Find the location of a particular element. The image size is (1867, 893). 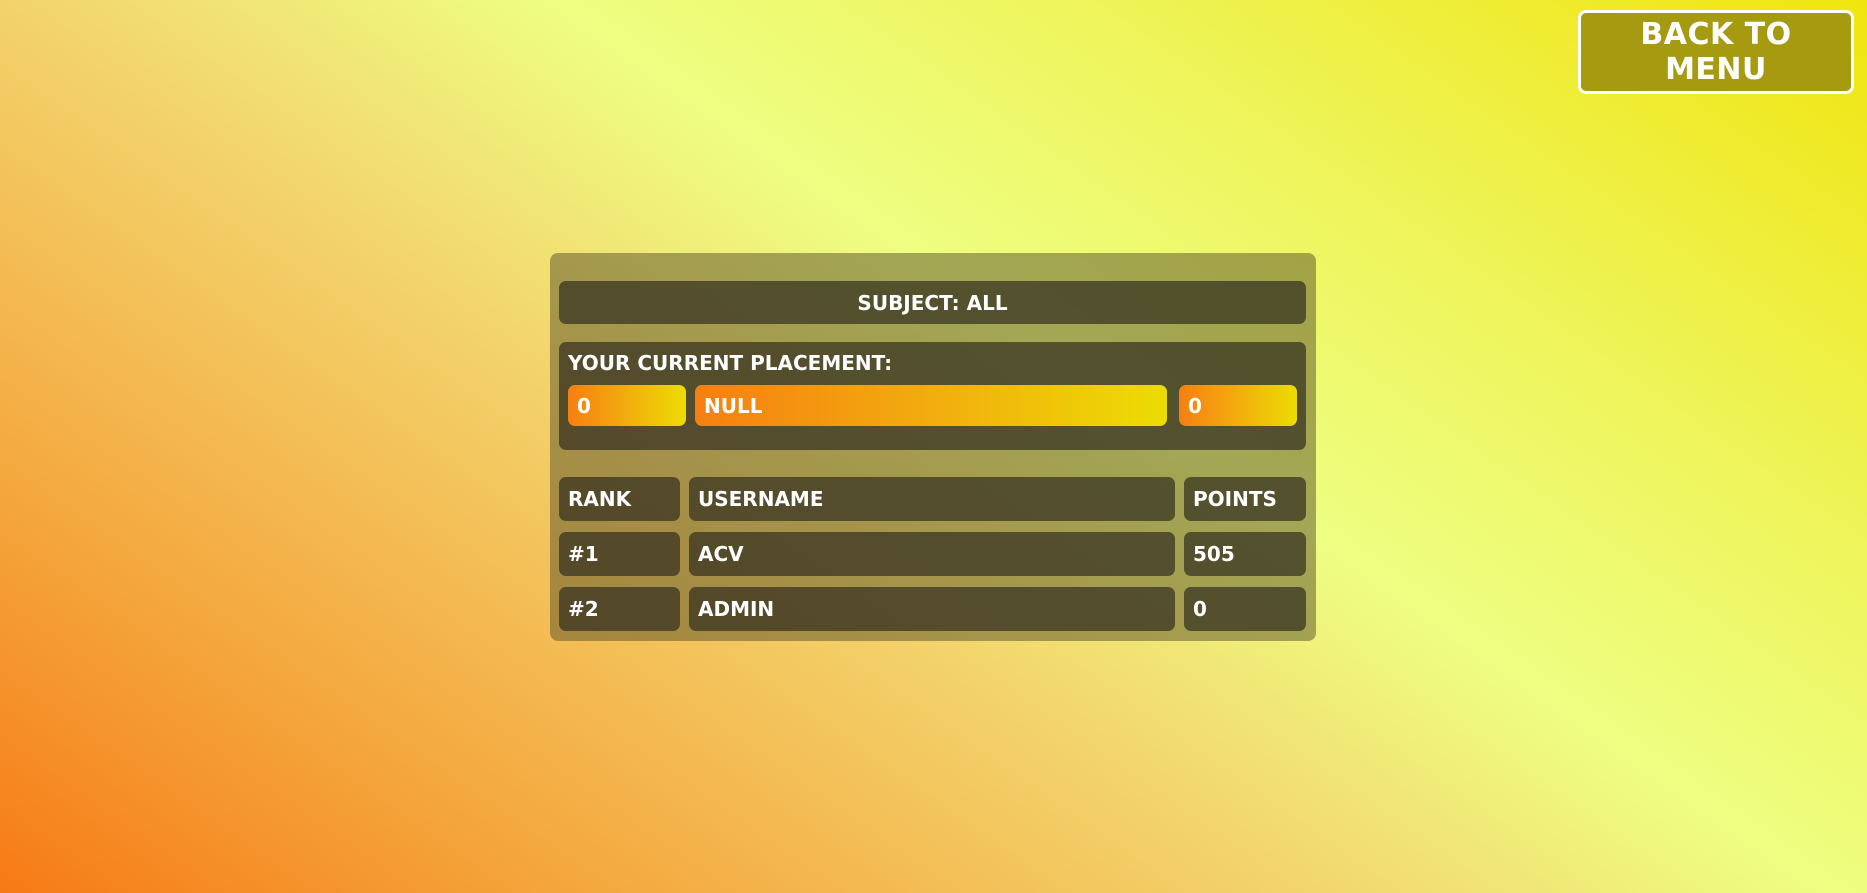

placement-username: NULL is located at coordinates (931, 405).